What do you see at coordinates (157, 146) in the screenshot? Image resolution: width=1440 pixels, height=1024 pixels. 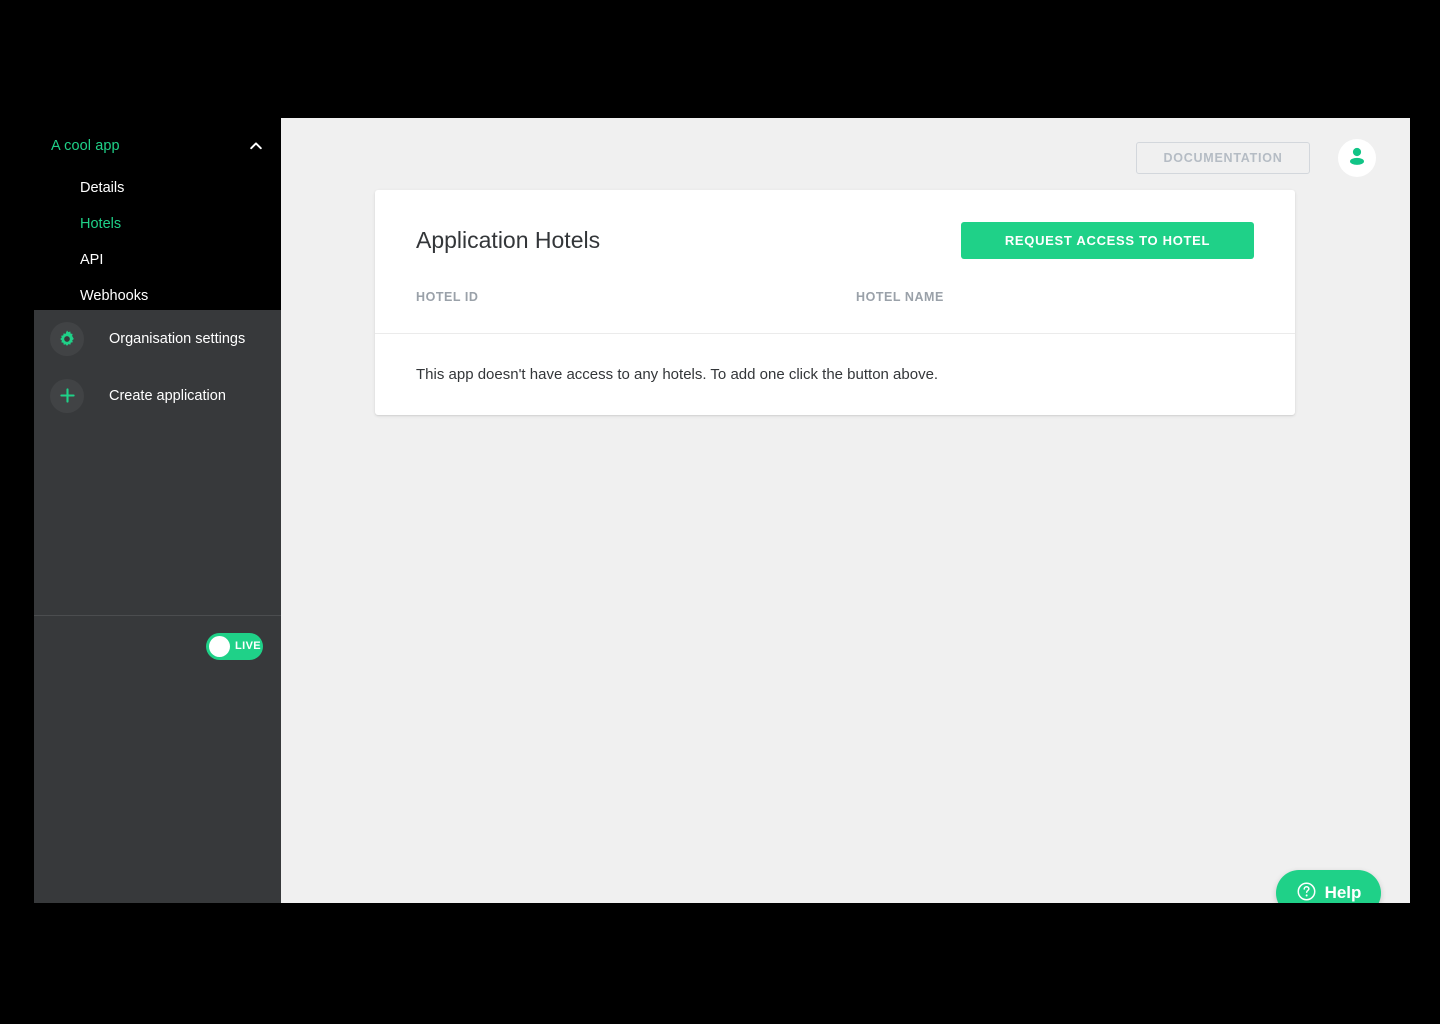 I see `sidebar-app-header: A cool app` at bounding box center [157, 146].